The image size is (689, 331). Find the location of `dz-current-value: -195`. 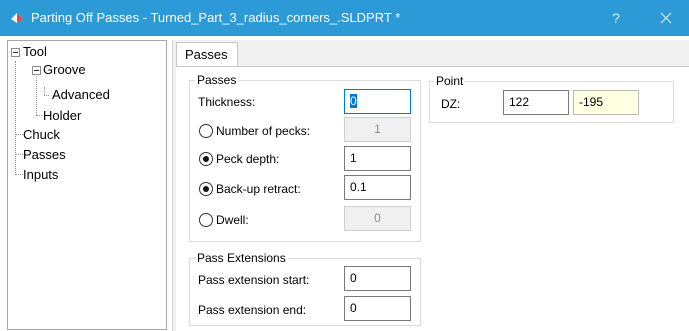

dz-current-value: -195 is located at coordinates (606, 102).